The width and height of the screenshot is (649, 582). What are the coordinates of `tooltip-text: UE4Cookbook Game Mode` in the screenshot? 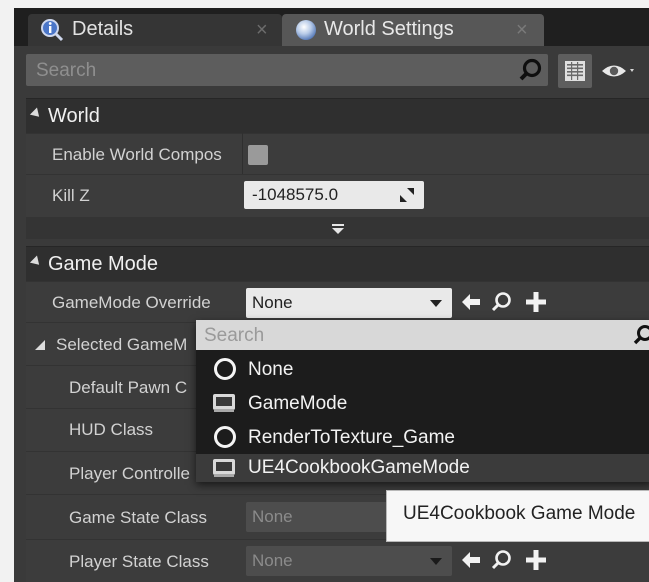 It's located at (519, 513).